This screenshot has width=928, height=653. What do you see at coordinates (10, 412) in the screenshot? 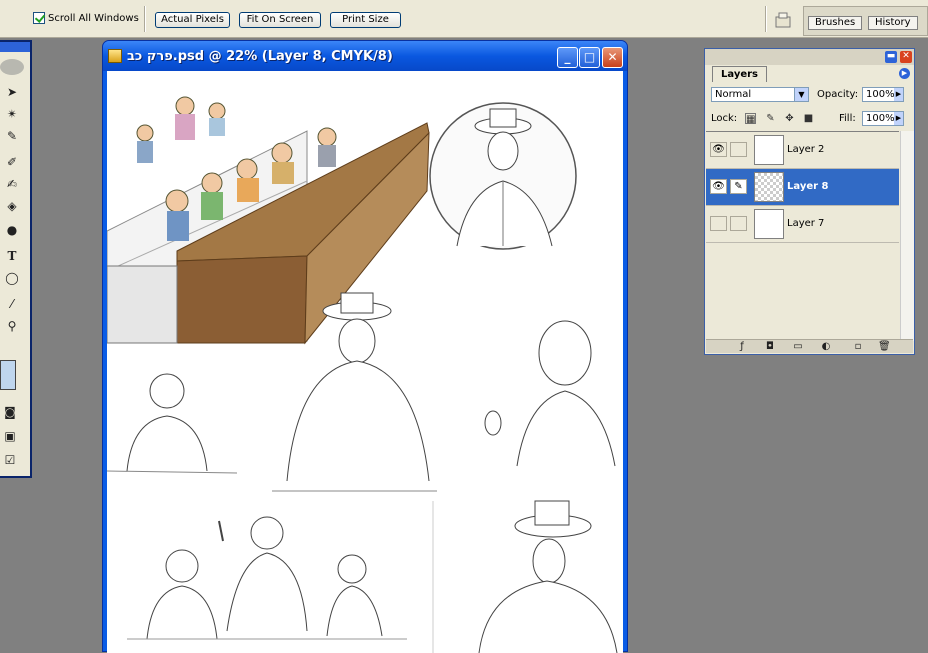
I see `quick-mask-icon: ◙` at bounding box center [10, 412].